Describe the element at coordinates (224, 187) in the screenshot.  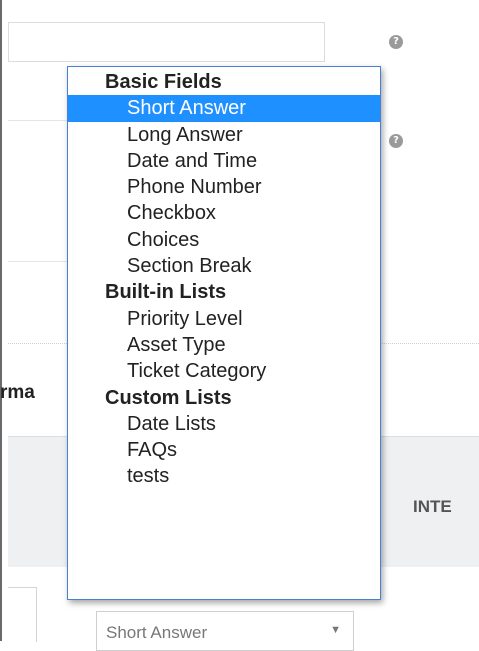
I see `dropdown-option: Phone Number` at that location.